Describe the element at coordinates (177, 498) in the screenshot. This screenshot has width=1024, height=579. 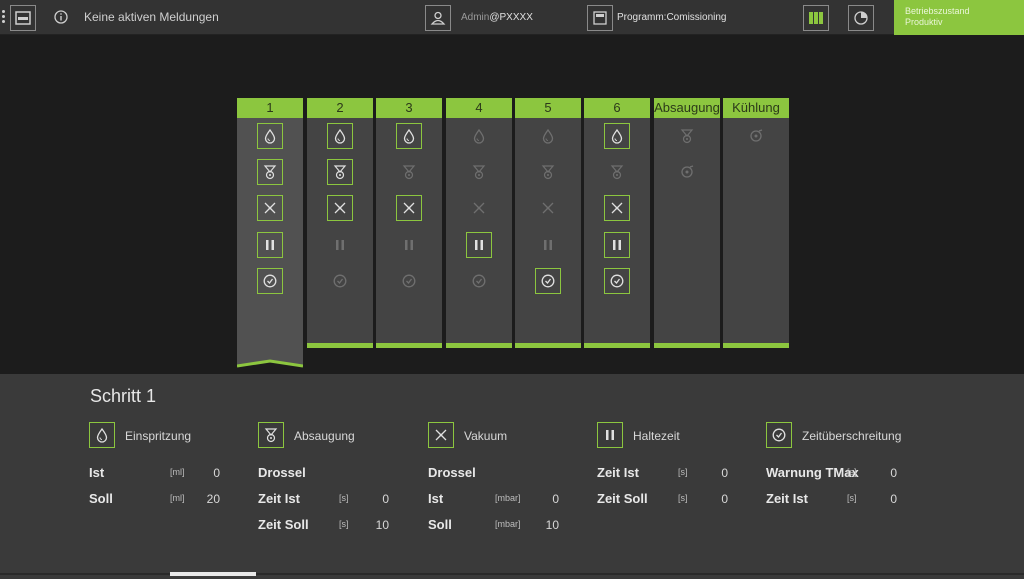
I see `field-unit: [ml]` at that location.